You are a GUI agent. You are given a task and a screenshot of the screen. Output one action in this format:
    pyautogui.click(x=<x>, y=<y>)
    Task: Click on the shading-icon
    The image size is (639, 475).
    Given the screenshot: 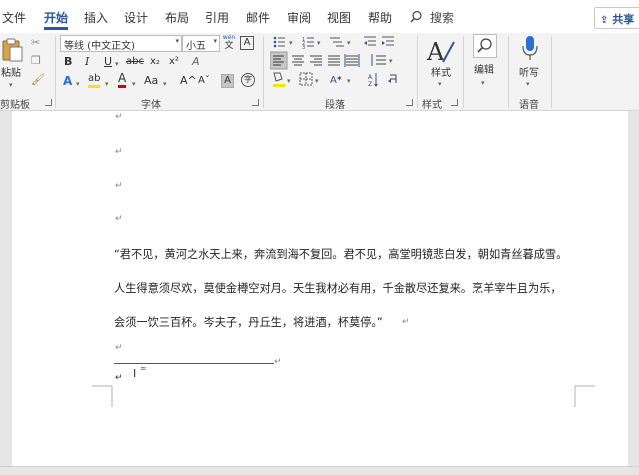 What is the action you would take?
    pyautogui.click(x=279, y=79)
    